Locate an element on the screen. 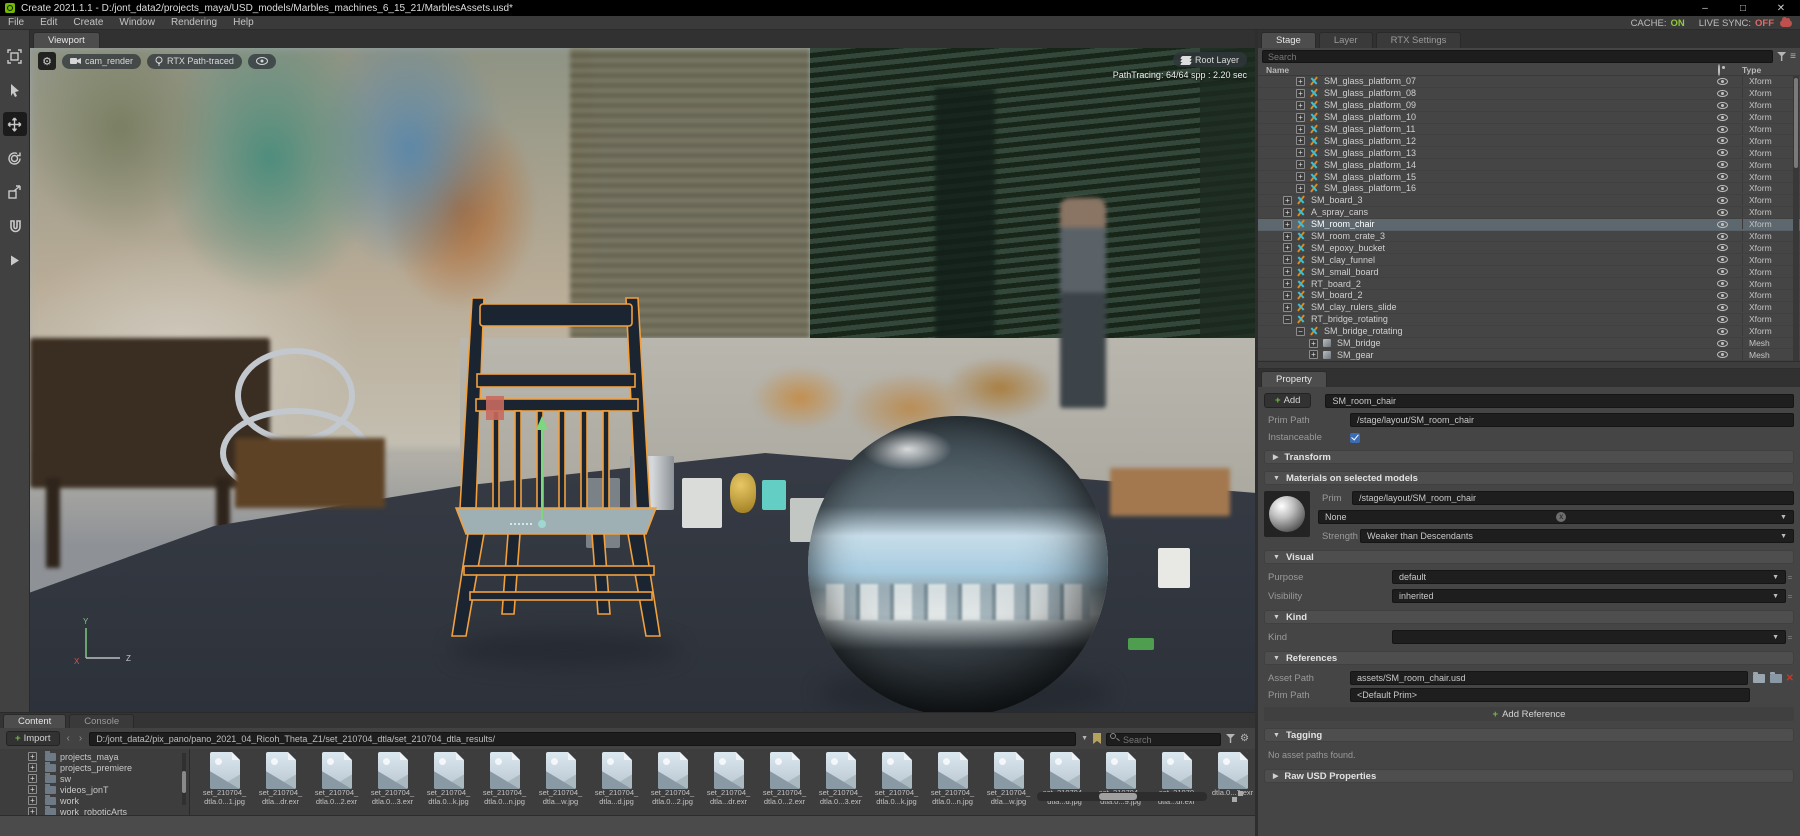 The image size is (1800, 836). bookmark-icon is located at coordinates (1097, 738).